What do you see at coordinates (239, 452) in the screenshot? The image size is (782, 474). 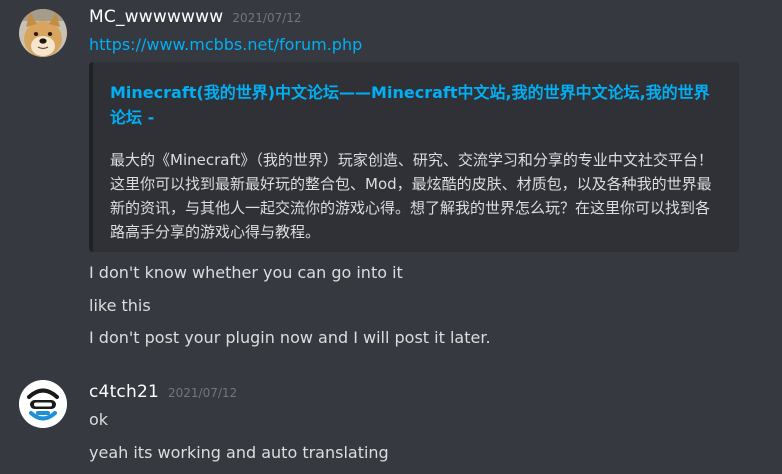 I see `message-text: yeah its working and auto translating` at bounding box center [239, 452].